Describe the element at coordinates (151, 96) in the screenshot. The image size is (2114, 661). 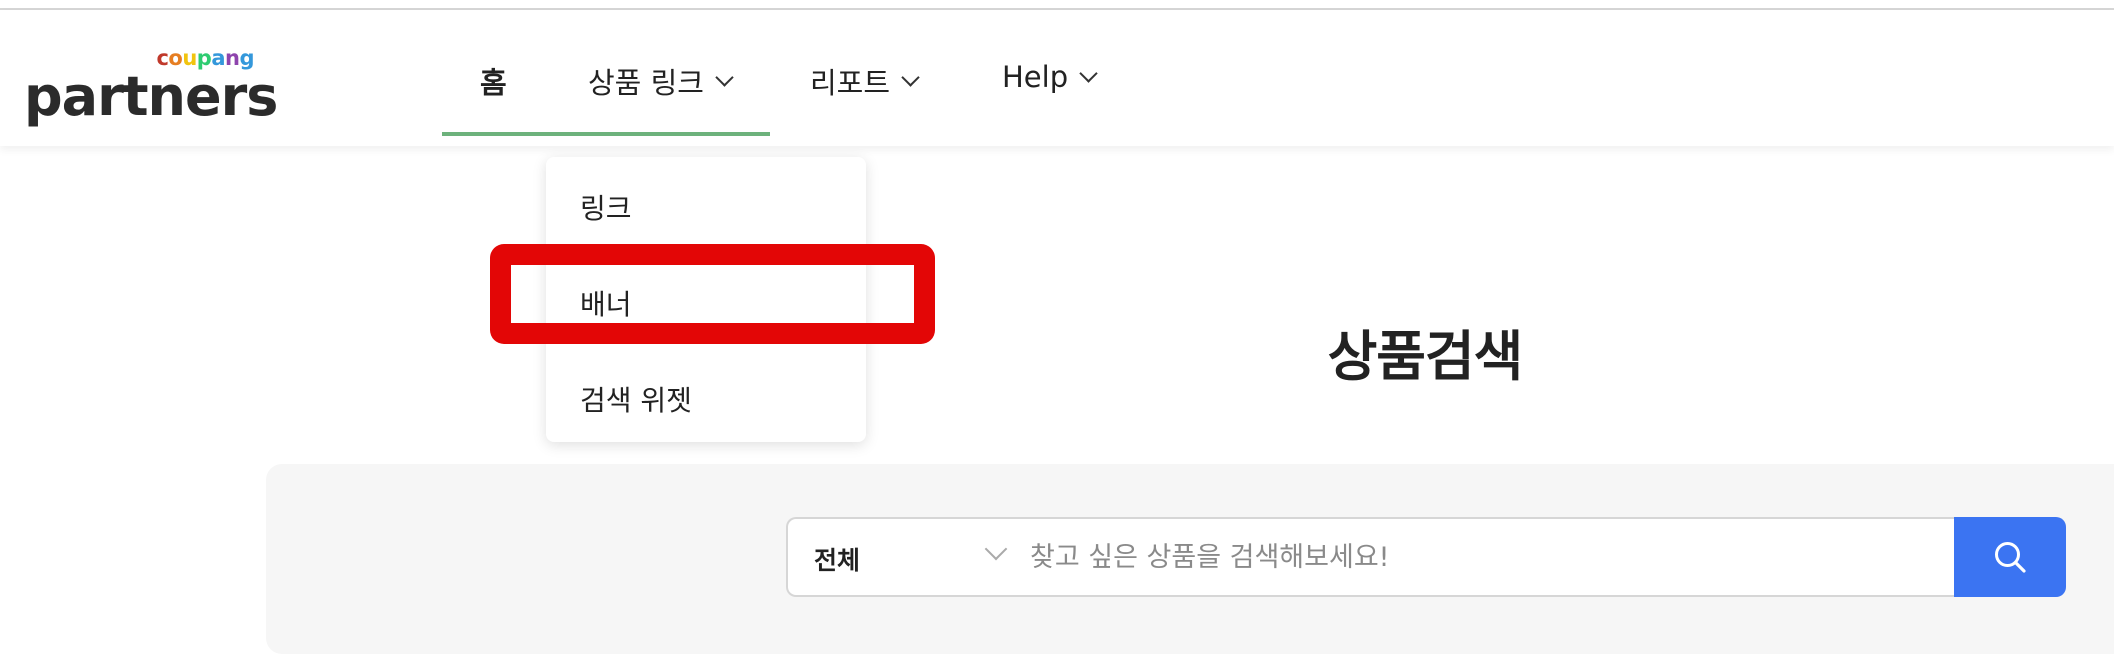
I see `logo-brand-large: partners` at that location.